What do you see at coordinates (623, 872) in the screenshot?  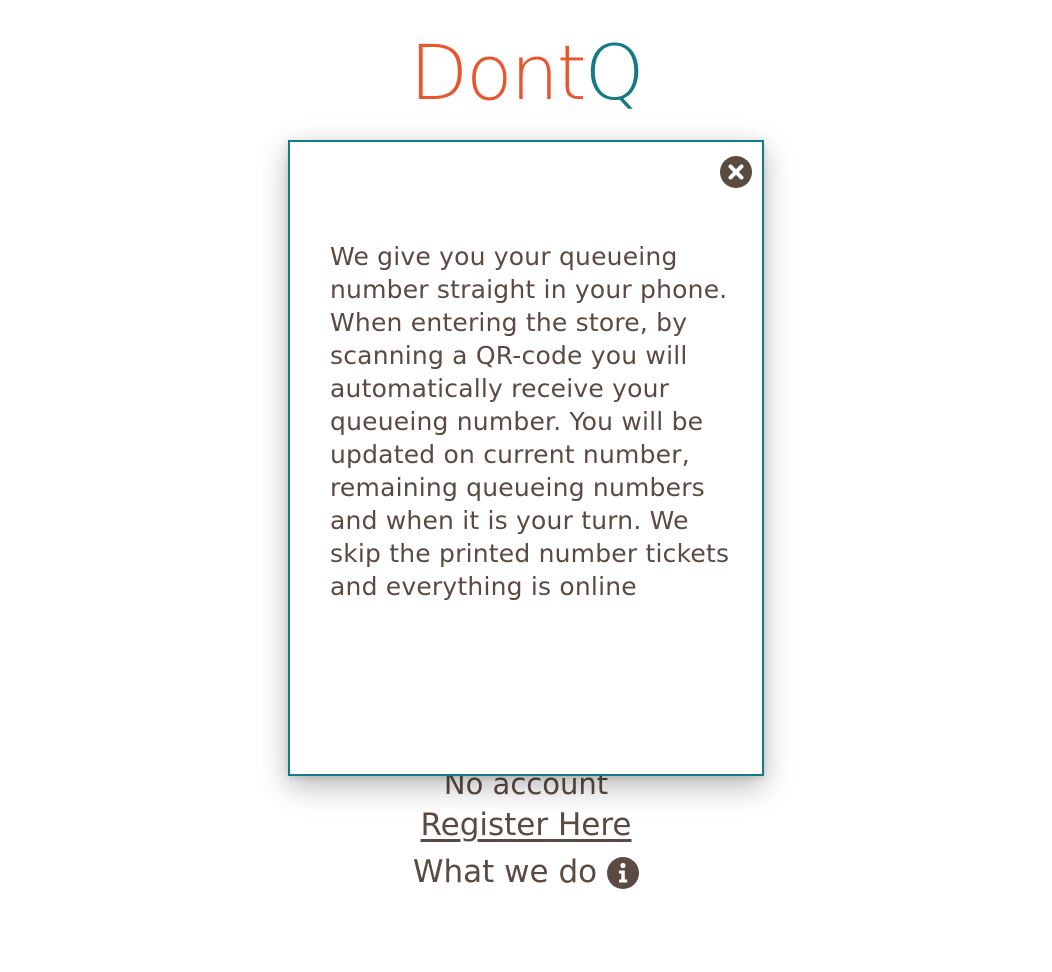 I see `info-icon` at bounding box center [623, 872].